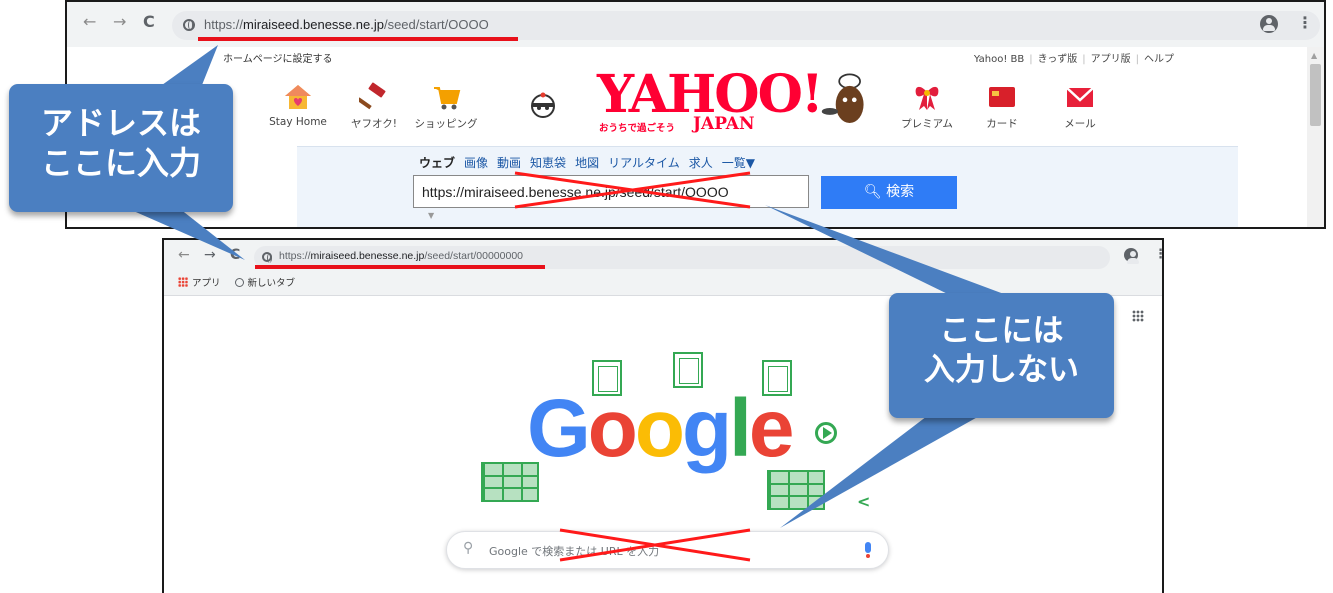 Image resolution: width=1333 pixels, height=593 pixels. What do you see at coordinates (182, 232) in the screenshot?
I see `callout-pointer-bottom` at bounding box center [182, 232].